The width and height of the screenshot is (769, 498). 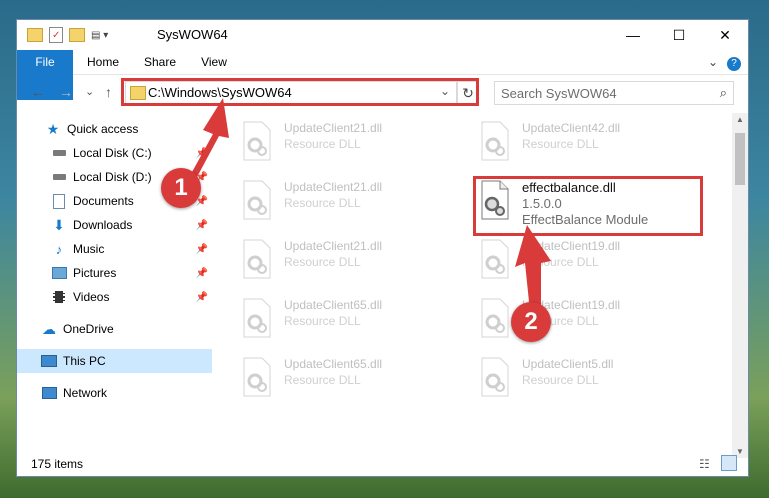 What do you see at coordinates (382, 75) in the screenshot?
I see `ribbon: File Home Share View ⌄ ?` at bounding box center [382, 75].